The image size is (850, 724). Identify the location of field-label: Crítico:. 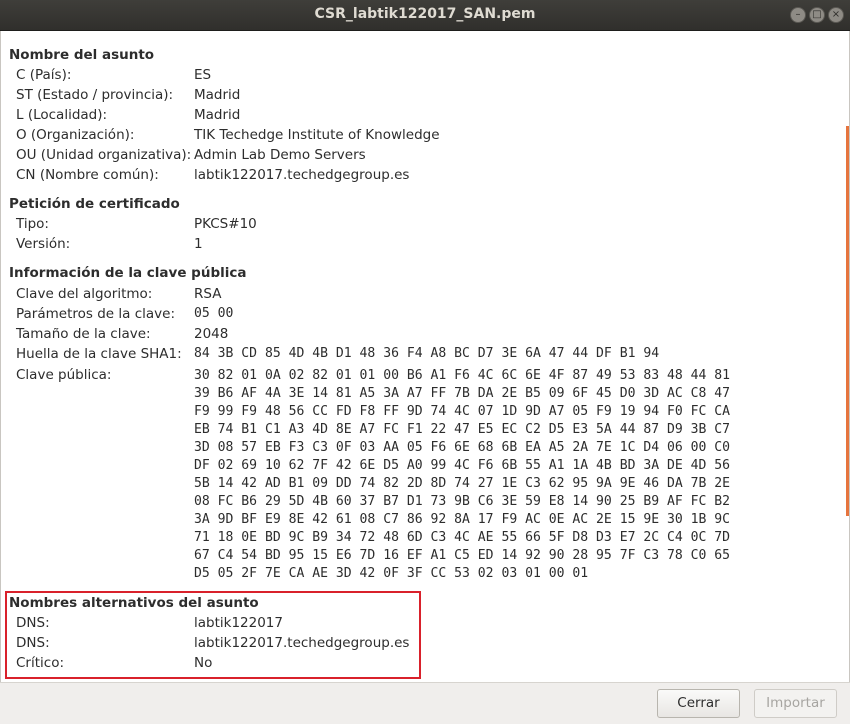
(40, 663).